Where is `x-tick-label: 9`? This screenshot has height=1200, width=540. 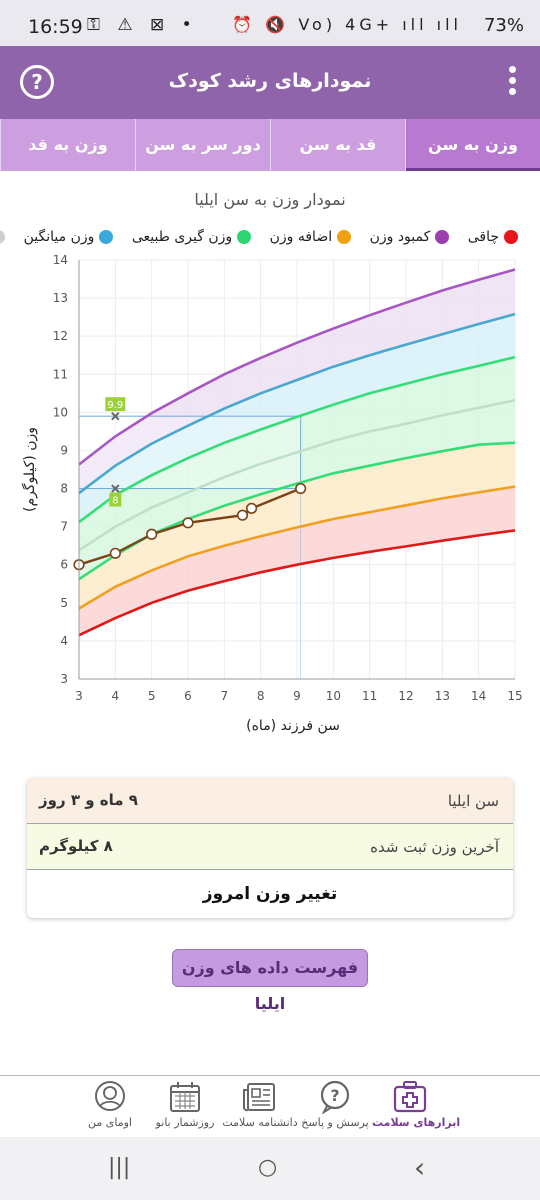 x-tick-label: 9 is located at coordinates (297, 696).